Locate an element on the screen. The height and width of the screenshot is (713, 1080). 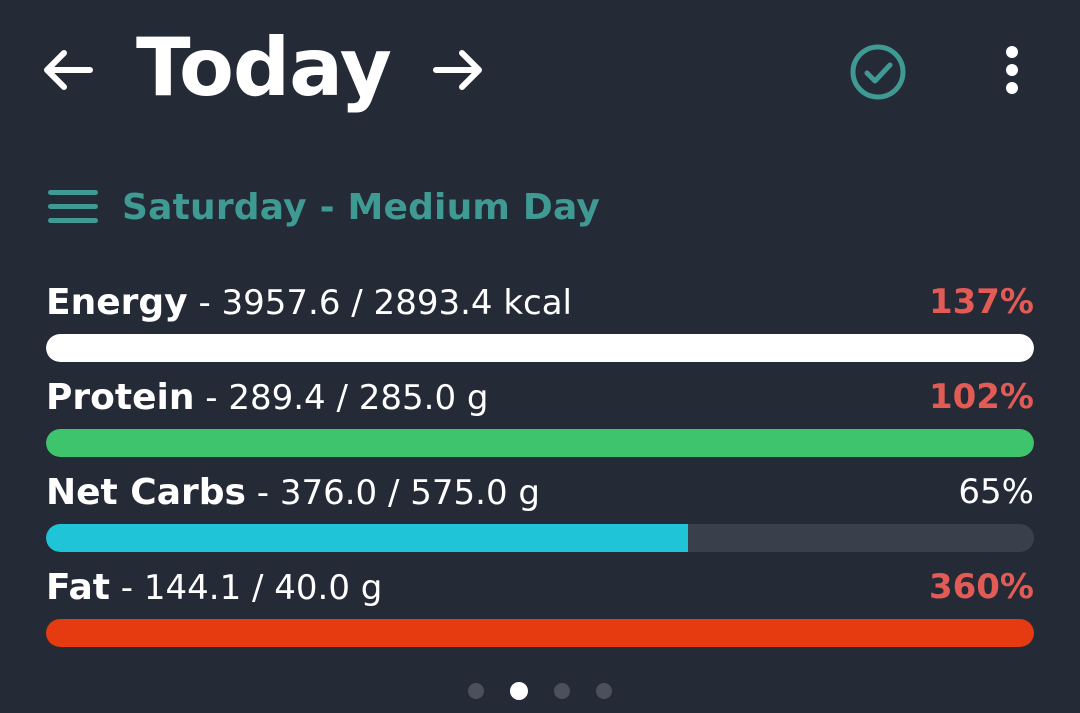
nutrient-name: Fat is located at coordinates (78, 587).